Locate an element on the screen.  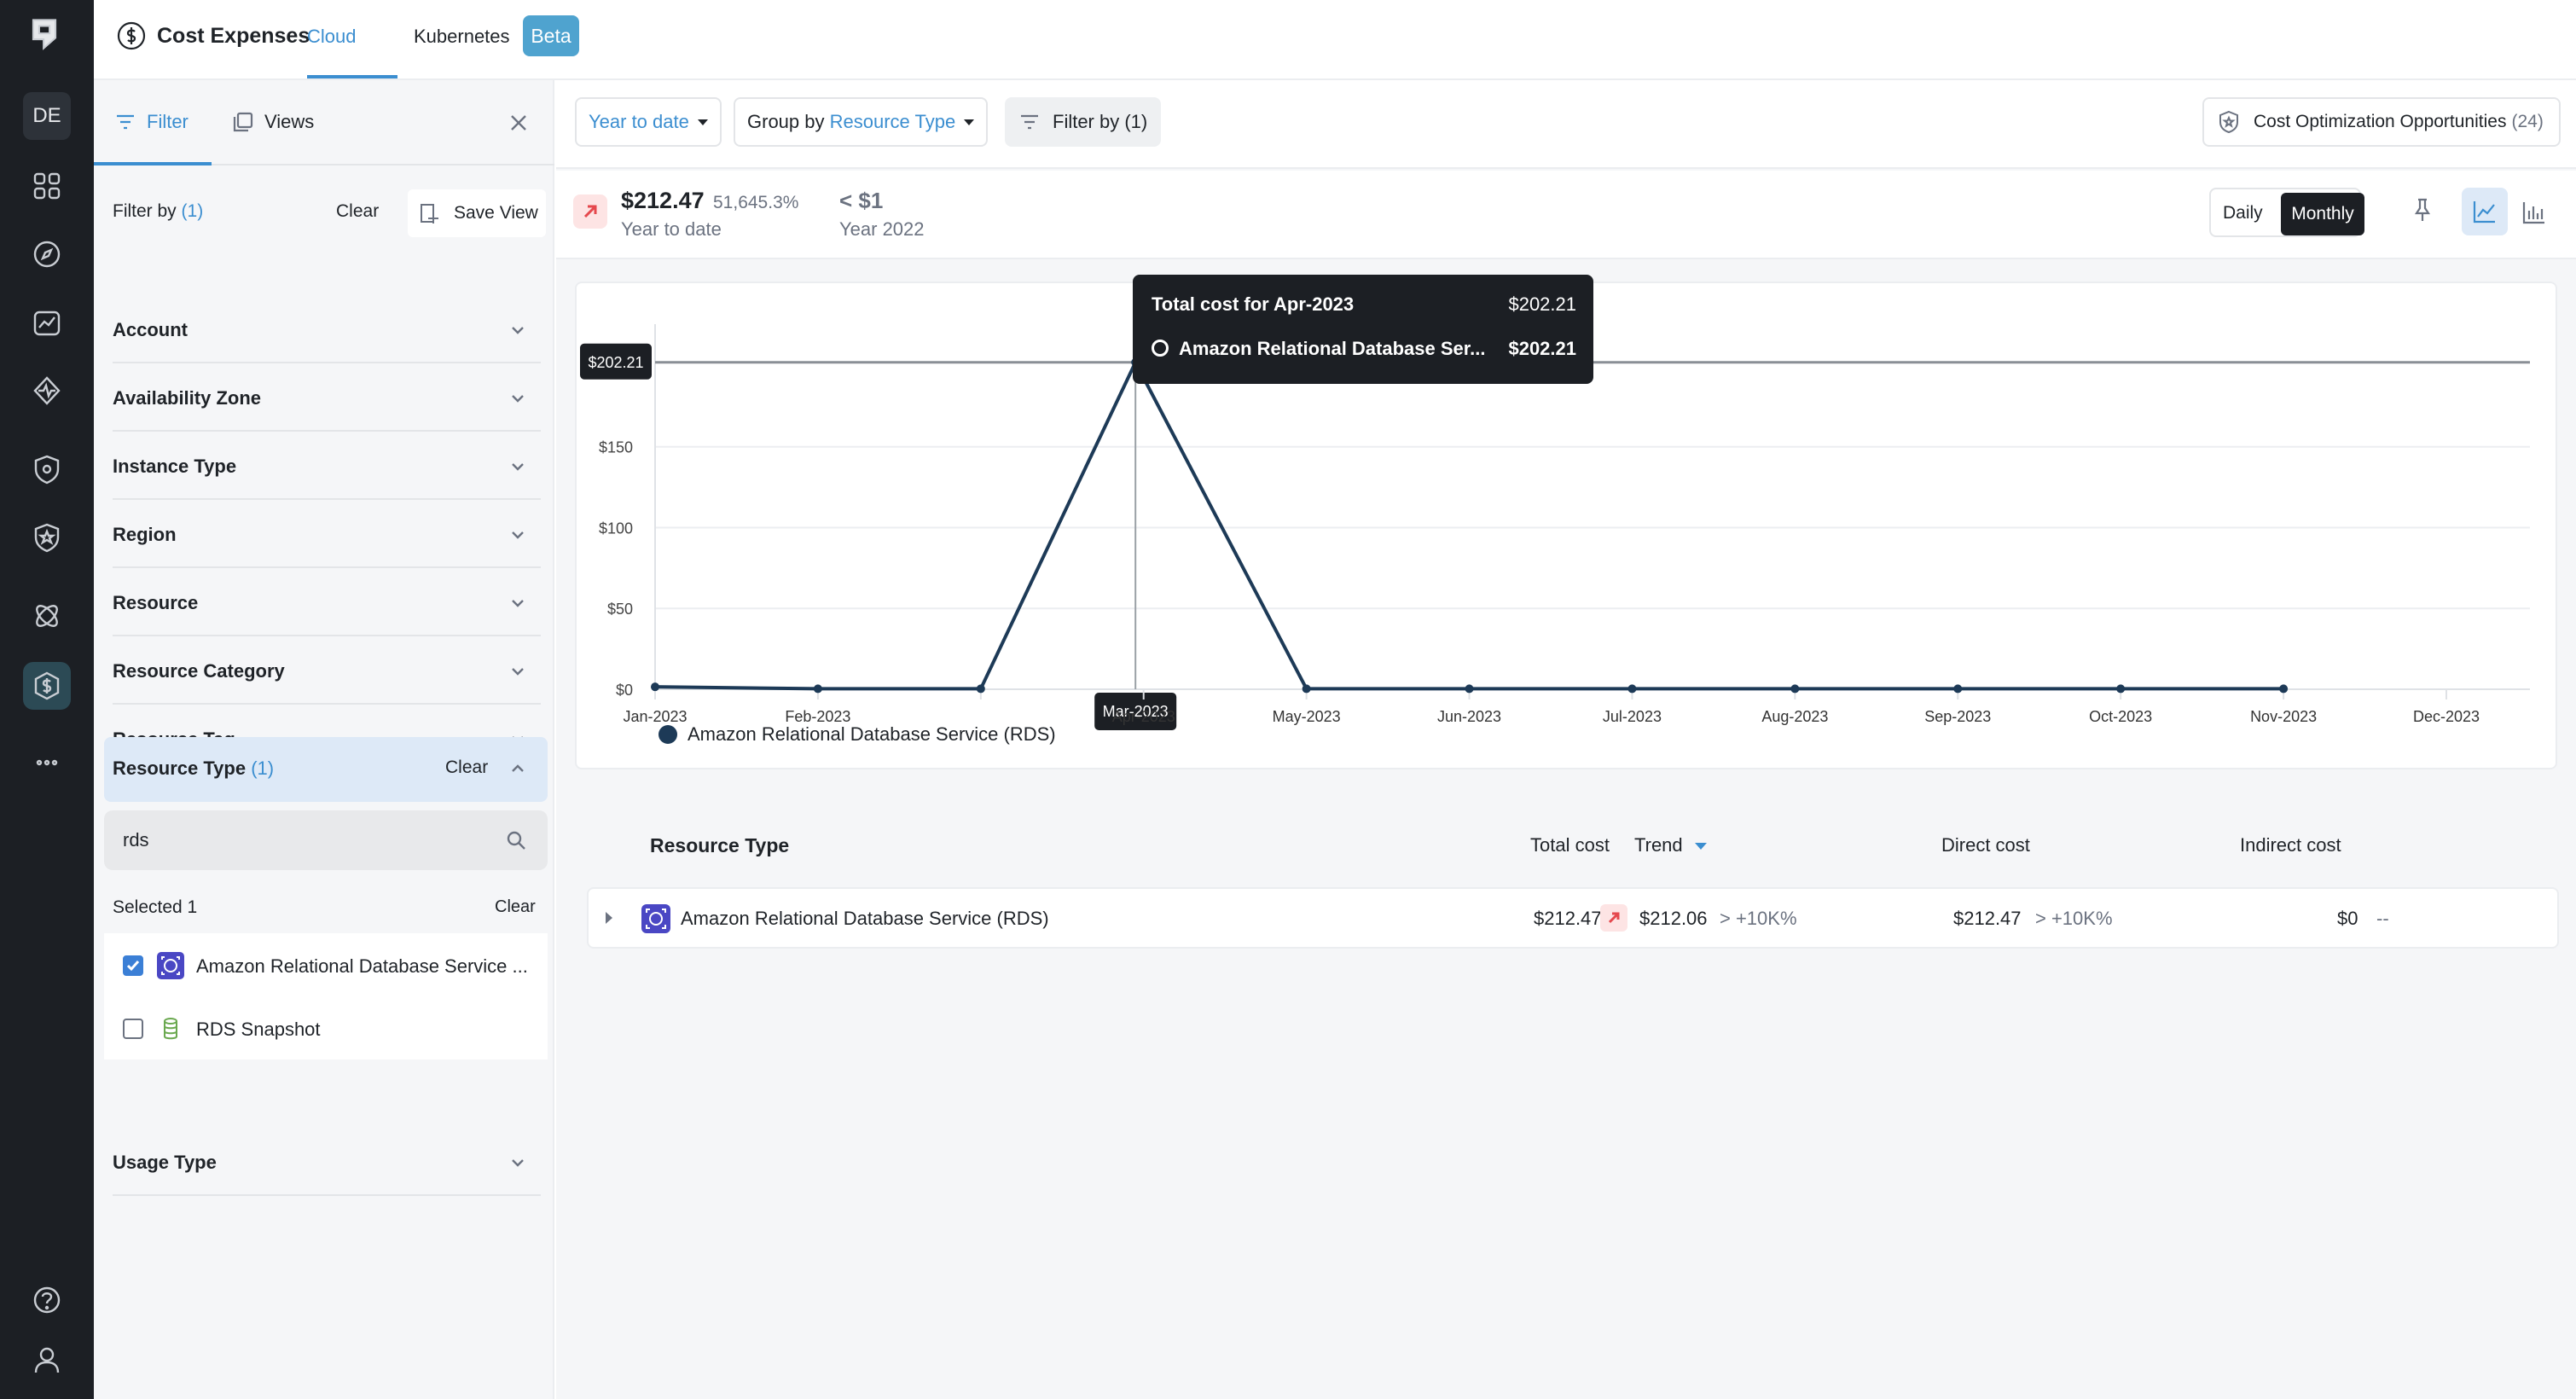
bar-chart-icon is located at coordinates (2534, 212).